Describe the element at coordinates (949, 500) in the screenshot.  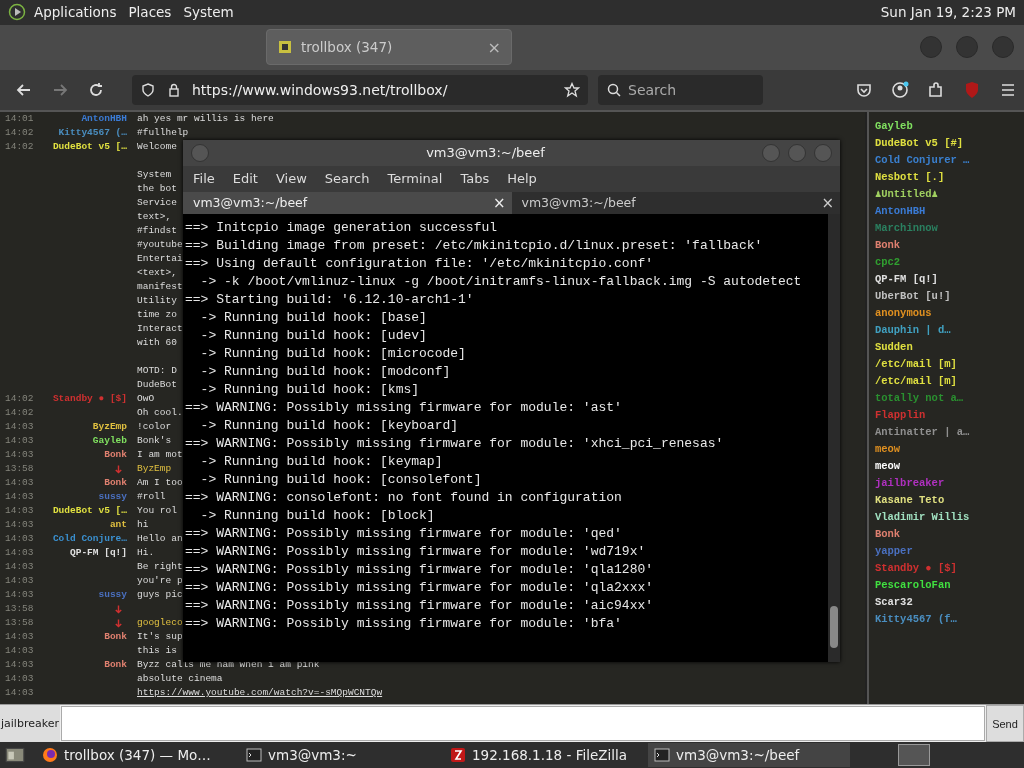
I see `user-name: Kasane Teto` at that location.